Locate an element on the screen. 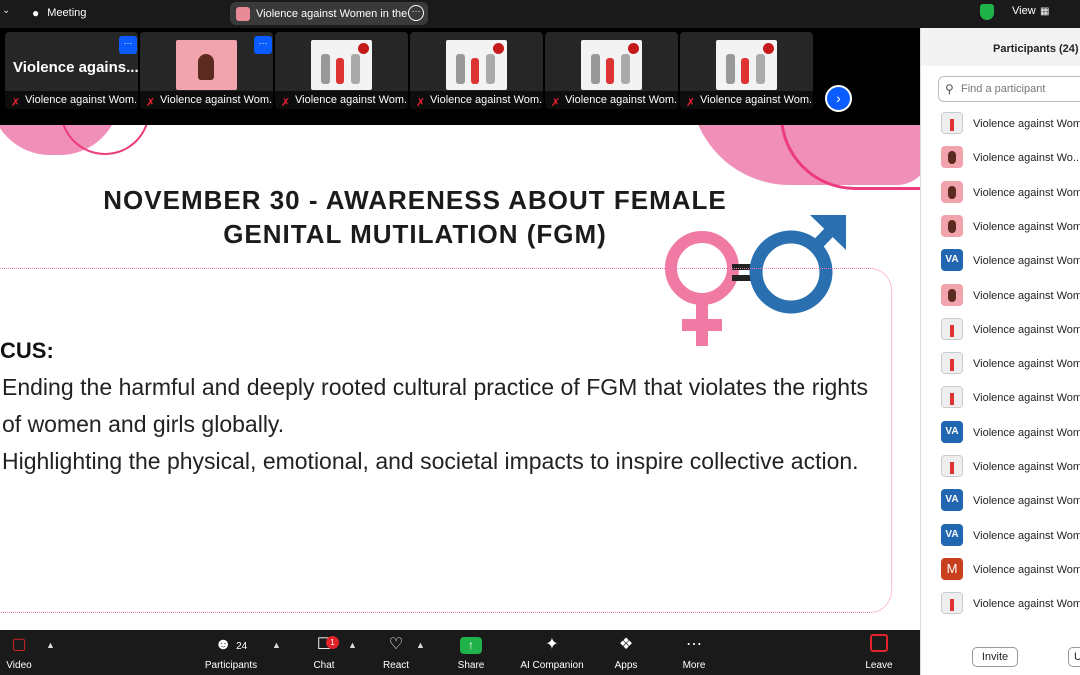  video-button: ▢ Video is located at coordinates (24, 652).